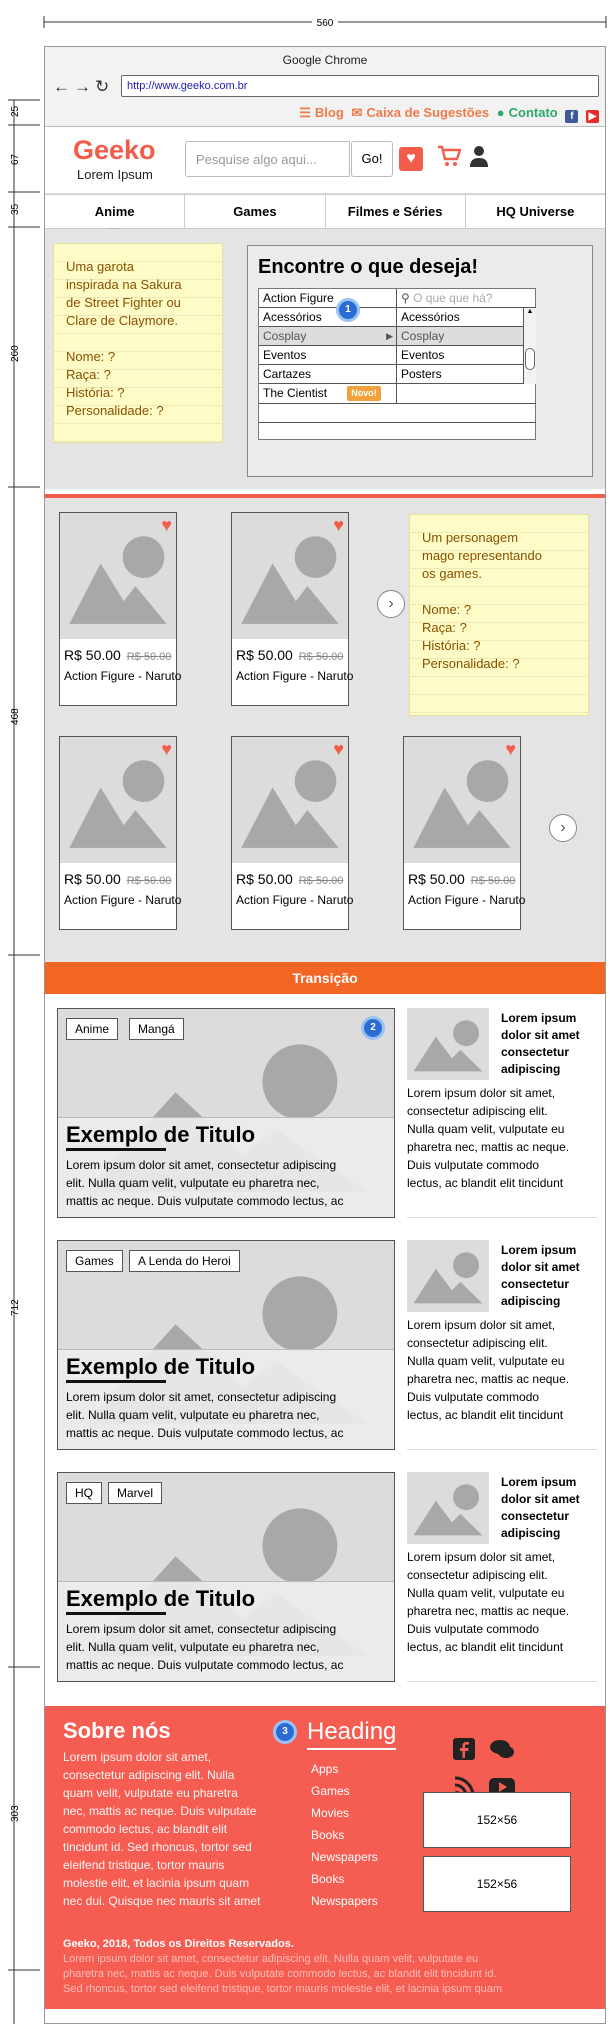 The image size is (610, 2029). What do you see at coordinates (150, 1793) in the screenshot?
I see `about-line: quam velit, vulputate eu pharetra` at bounding box center [150, 1793].